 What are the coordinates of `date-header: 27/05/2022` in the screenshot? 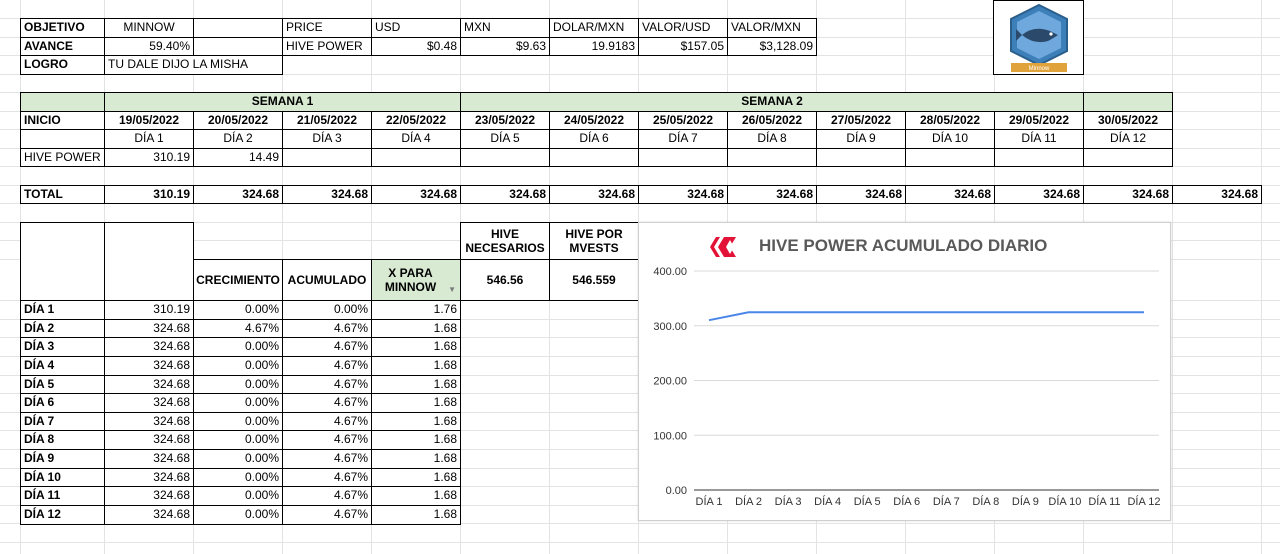 It's located at (861, 120).